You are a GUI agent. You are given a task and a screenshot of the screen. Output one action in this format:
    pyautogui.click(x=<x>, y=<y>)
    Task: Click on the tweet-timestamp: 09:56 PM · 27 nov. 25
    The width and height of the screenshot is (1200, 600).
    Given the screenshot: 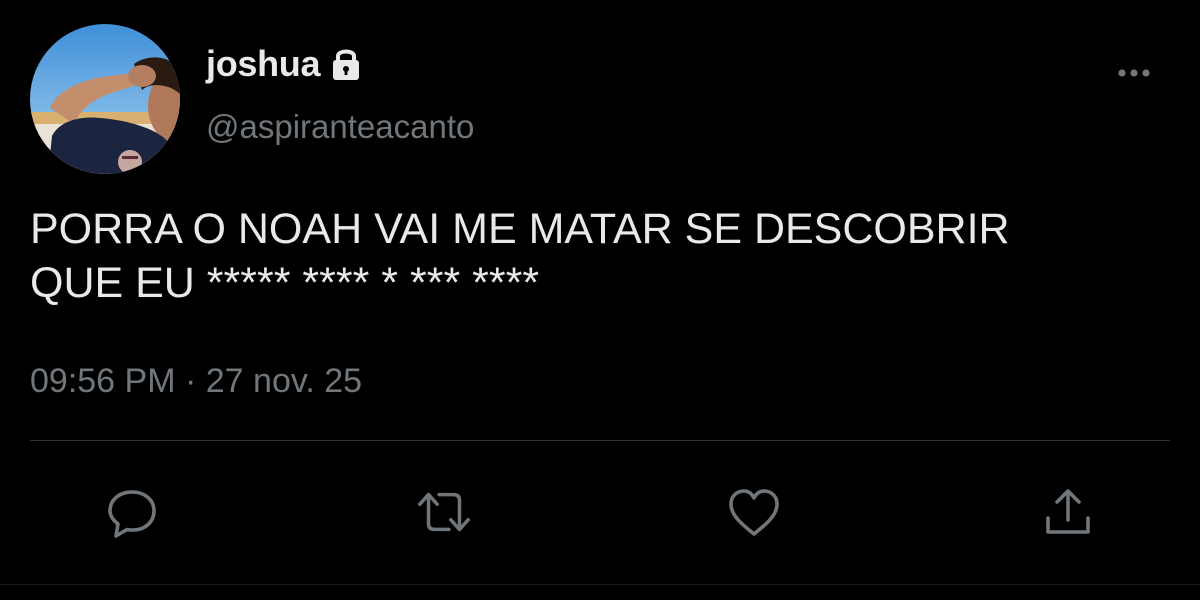 What is the action you would take?
    pyautogui.click(x=196, y=381)
    